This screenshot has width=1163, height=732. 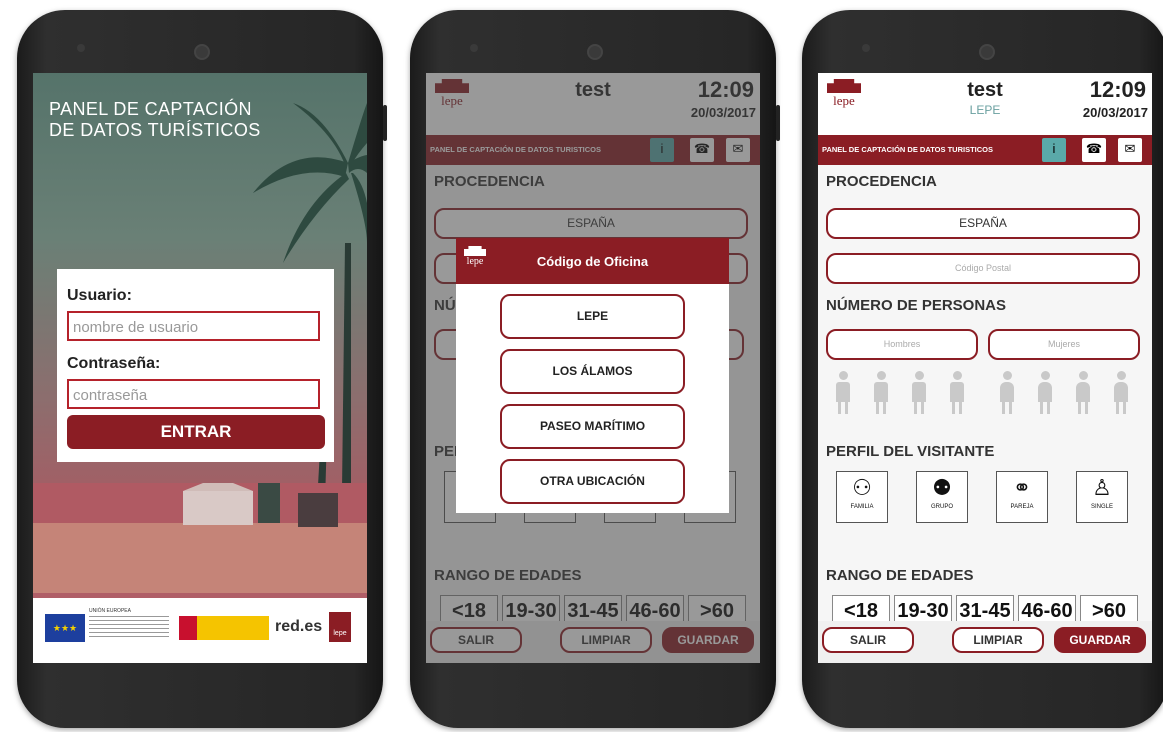 What do you see at coordinates (110, 611) in the screenshot?
I see `eu-label: UNIÓN EUROPEA` at bounding box center [110, 611].